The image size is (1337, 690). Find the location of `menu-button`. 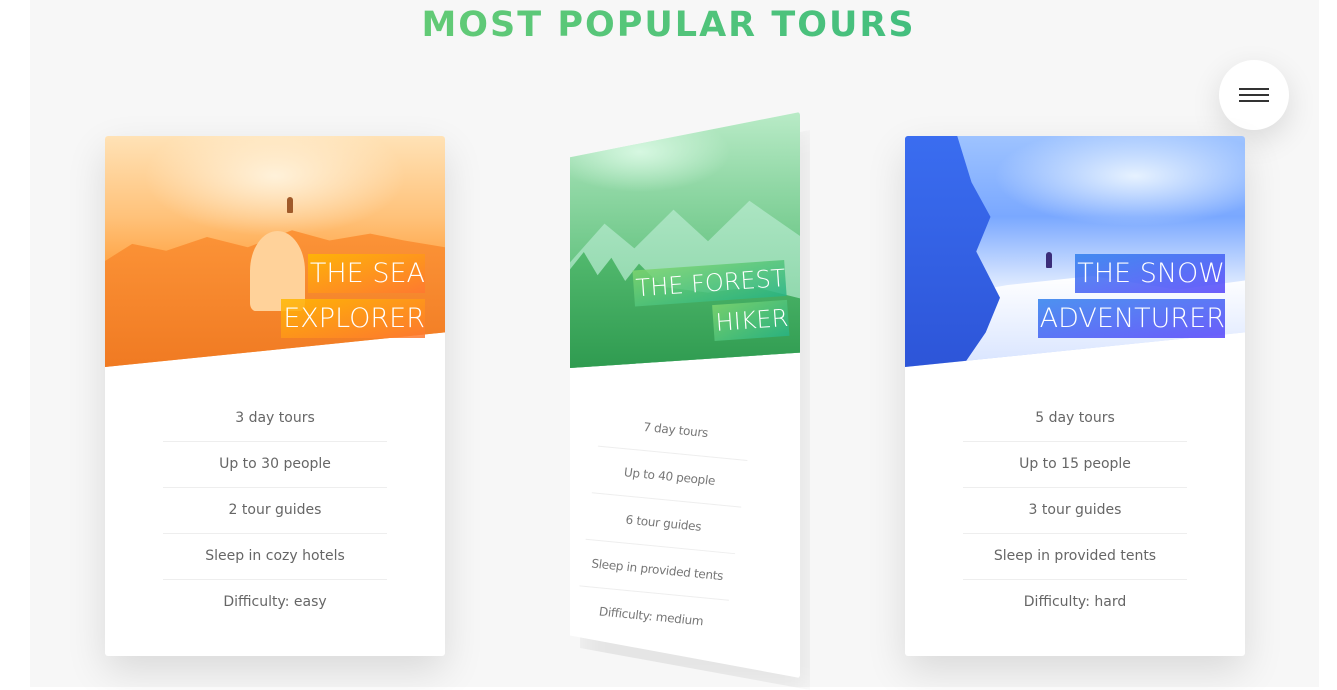

menu-button is located at coordinates (1254, 95).